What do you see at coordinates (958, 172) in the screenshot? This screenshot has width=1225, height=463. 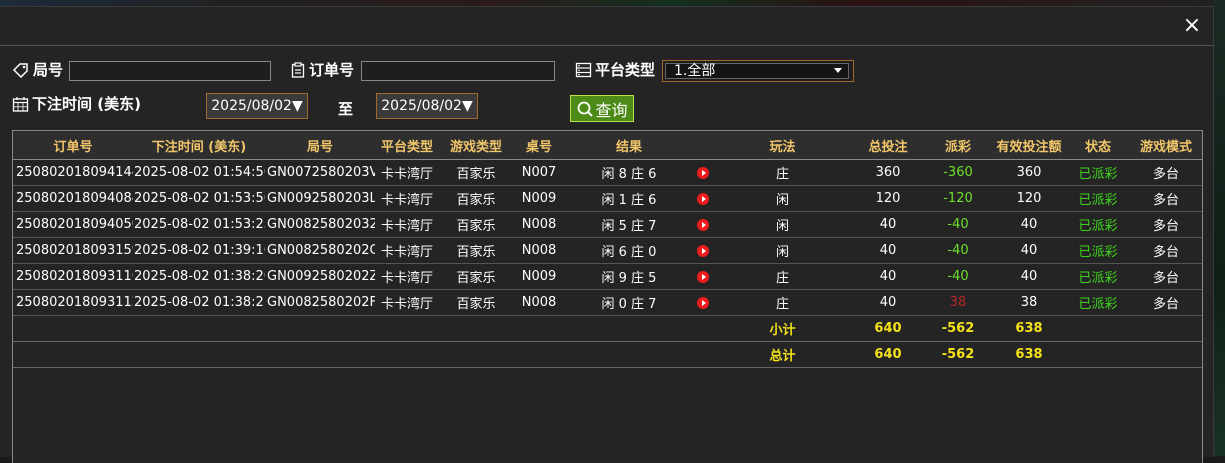 I see `payout-cell: -360` at bounding box center [958, 172].